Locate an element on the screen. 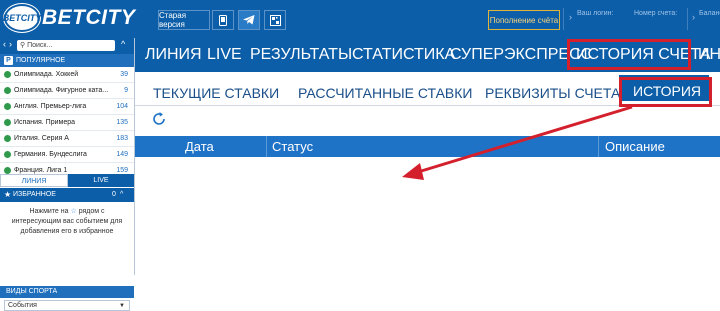 This screenshot has width=720, height=311. fav-hint-3: добавления его в избранное is located at coordinates (67, 231).